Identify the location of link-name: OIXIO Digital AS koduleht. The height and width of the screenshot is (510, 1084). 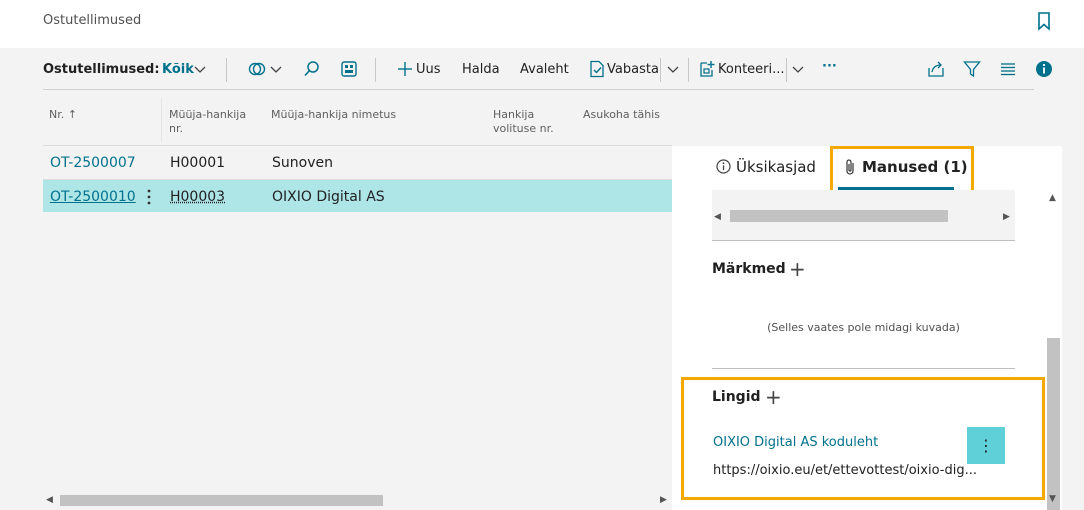
(795, 442).